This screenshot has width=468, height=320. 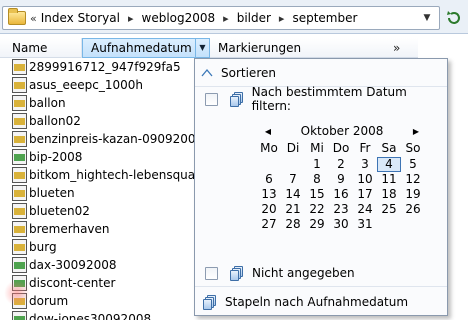 What do you see at coordinates (17, 293) in the screenshot?
I see `cursor-highlight` at bounding box center [17, 293].